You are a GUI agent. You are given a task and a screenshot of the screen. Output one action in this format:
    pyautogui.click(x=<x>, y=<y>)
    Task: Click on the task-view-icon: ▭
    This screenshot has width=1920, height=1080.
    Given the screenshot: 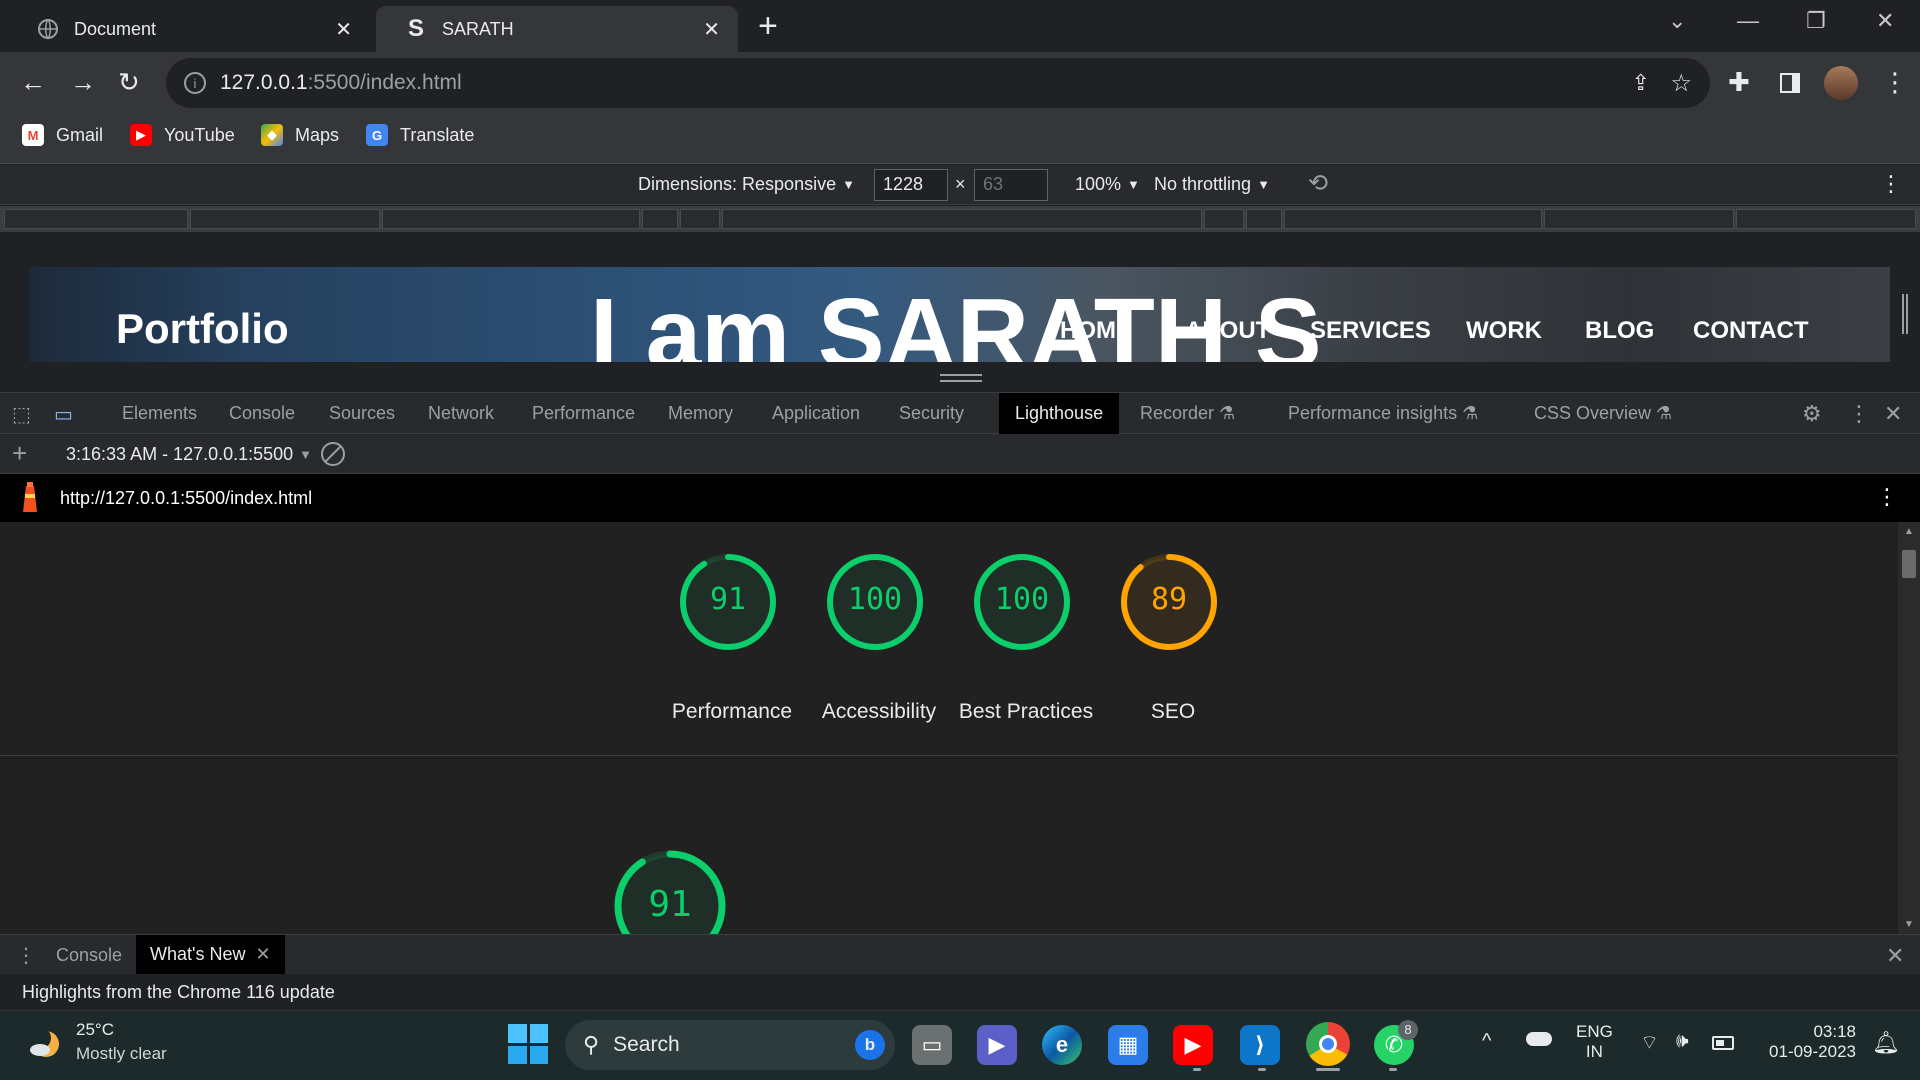 What is the action you would take?
    pyautogui.click(x=932, y=1045)
    